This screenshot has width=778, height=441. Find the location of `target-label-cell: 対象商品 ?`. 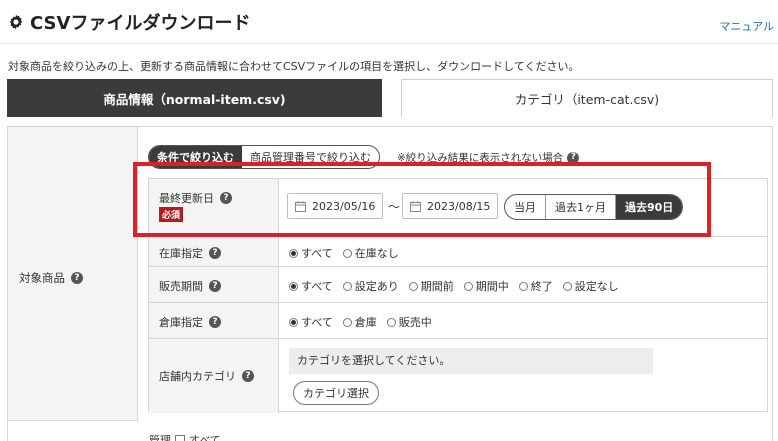

target-label-cell: 対象商品 ? is located at coordinates (73, 274).